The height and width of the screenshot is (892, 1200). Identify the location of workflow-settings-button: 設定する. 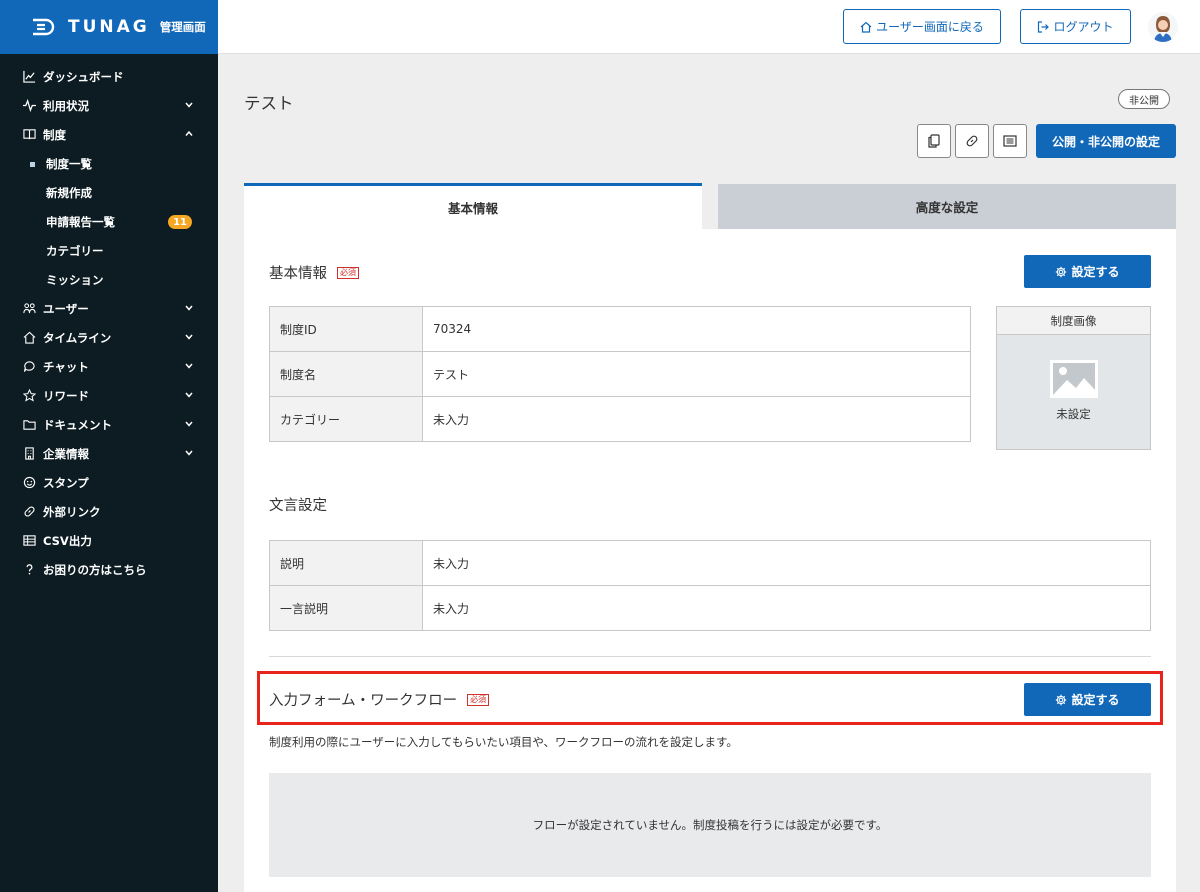
(1087, 699).